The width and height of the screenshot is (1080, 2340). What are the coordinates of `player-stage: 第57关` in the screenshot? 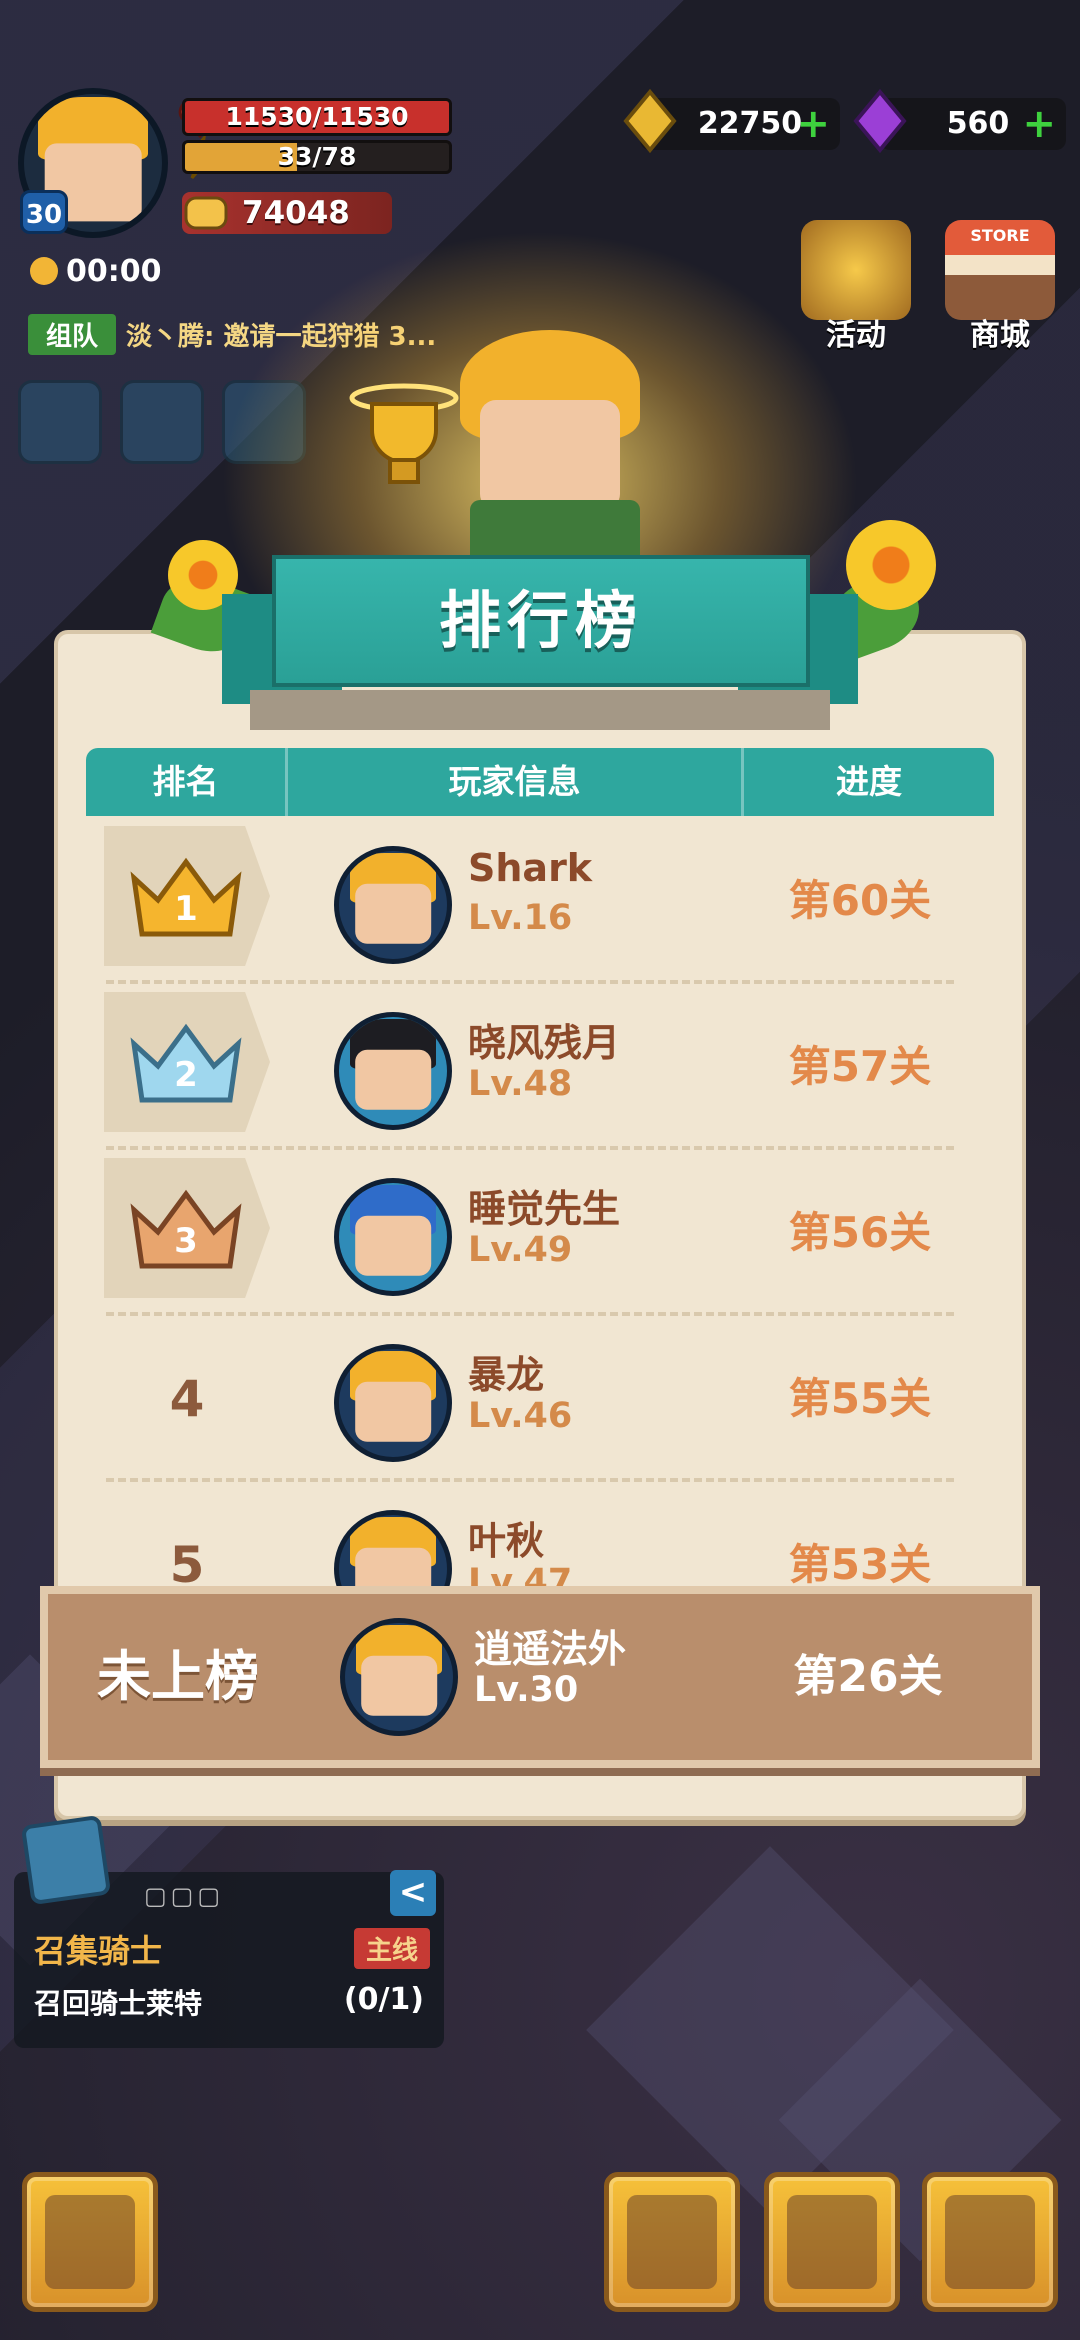 It's located at (860, 1066).